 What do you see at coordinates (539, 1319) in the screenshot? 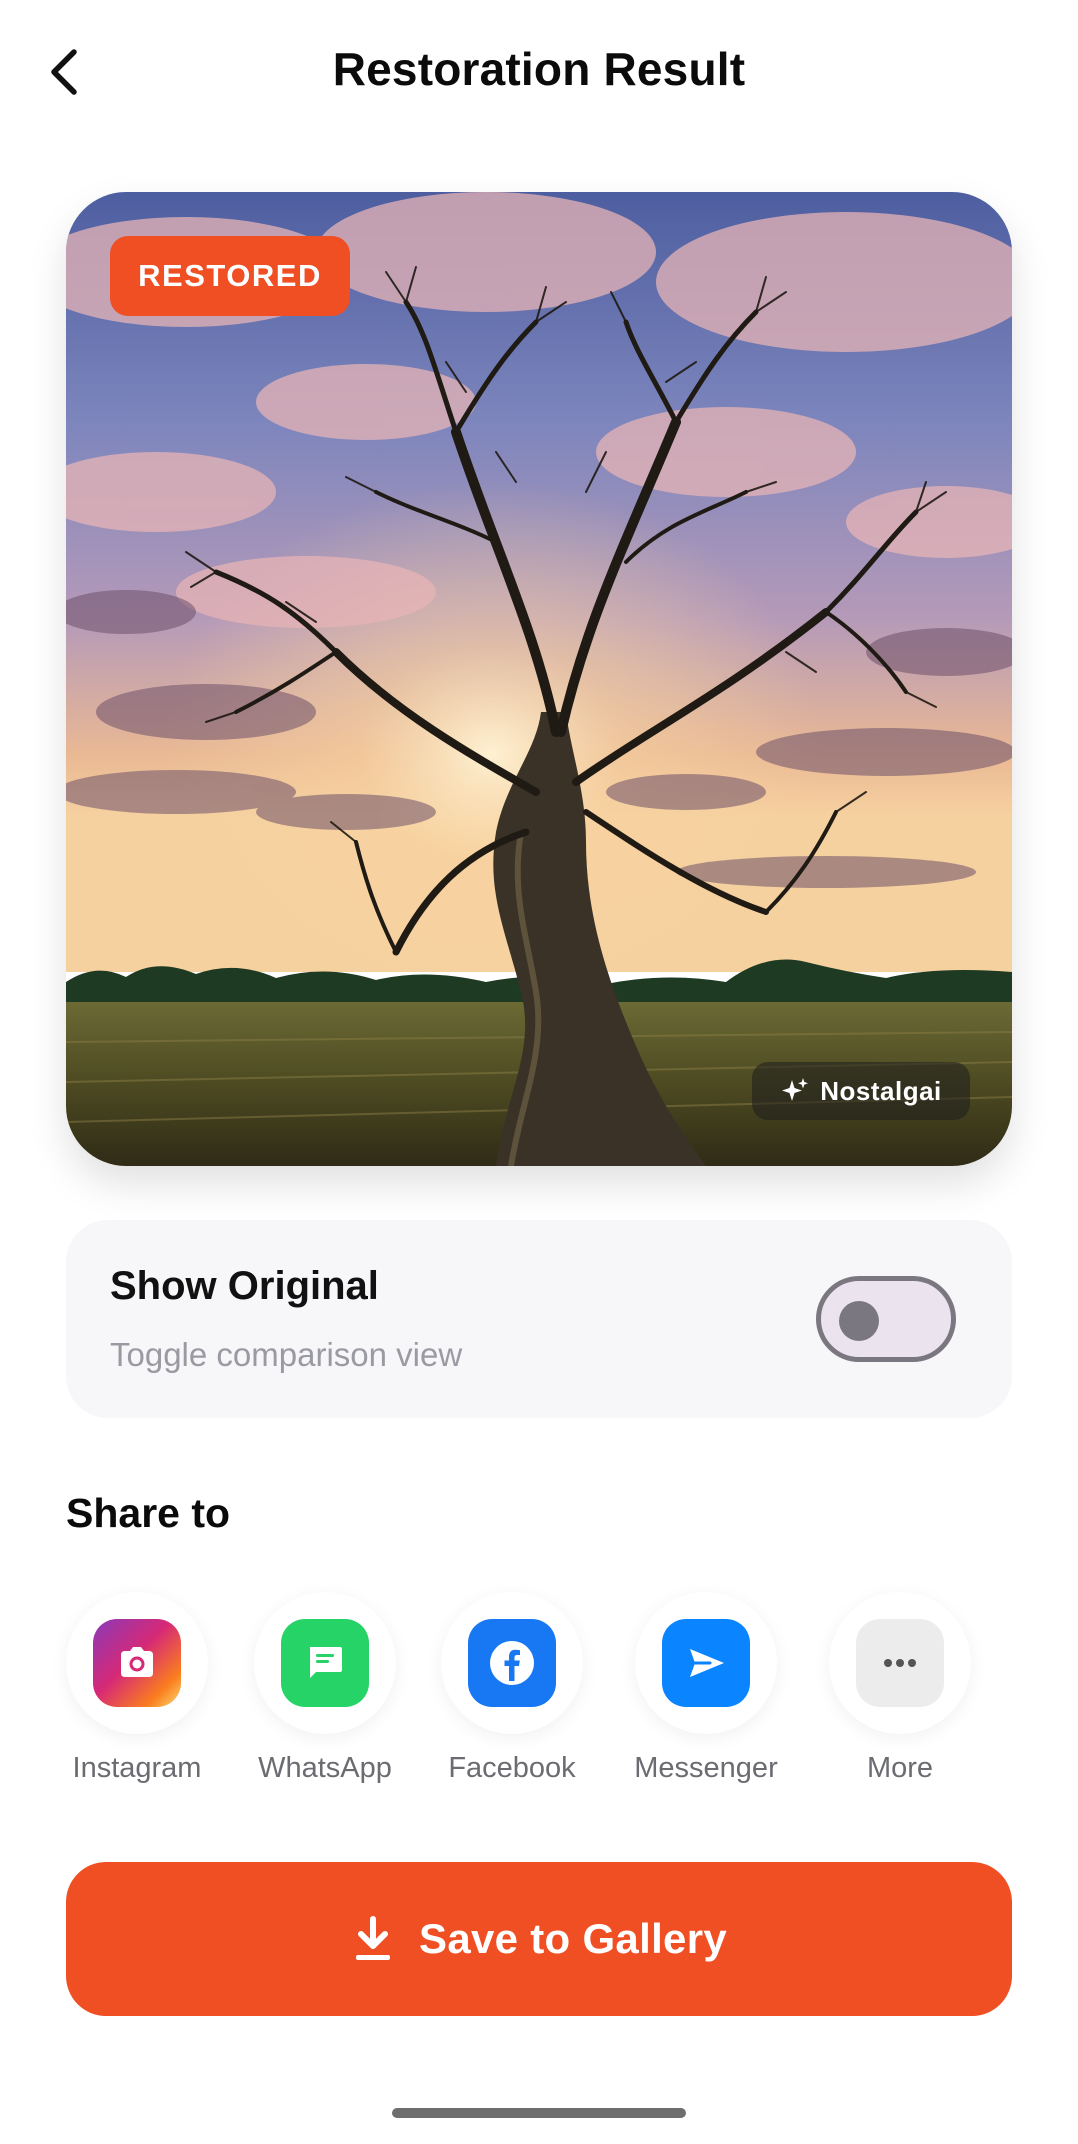
I see `show-original-card: Show Original Toggle comparison view` at bounding box center [539, 1319].